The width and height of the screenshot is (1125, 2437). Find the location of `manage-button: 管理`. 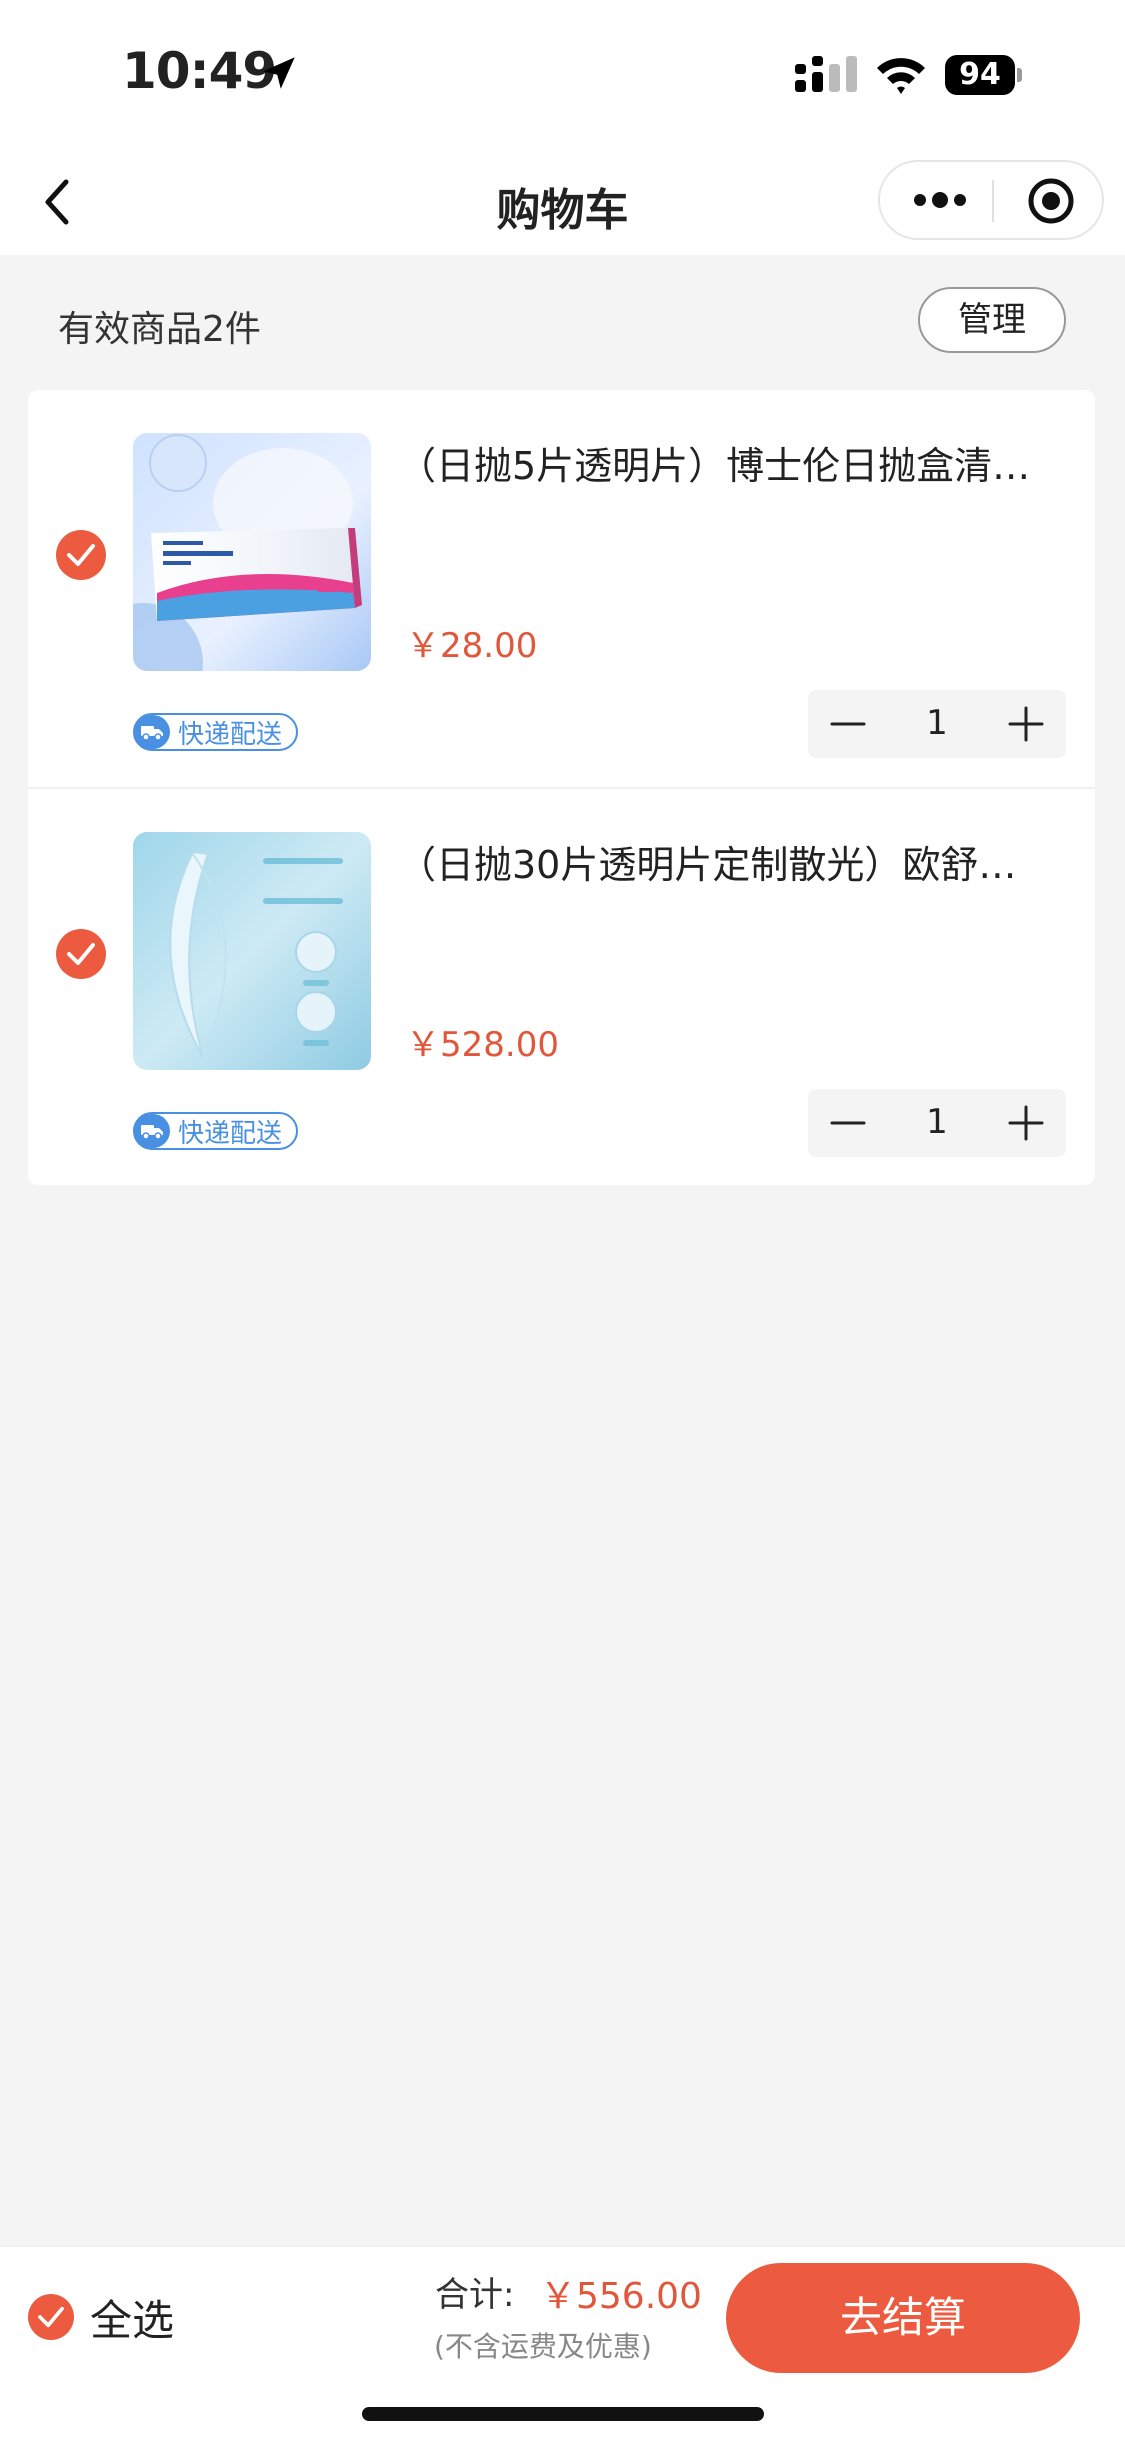

manage-button: 管理 is located at coordinates (992, 320).